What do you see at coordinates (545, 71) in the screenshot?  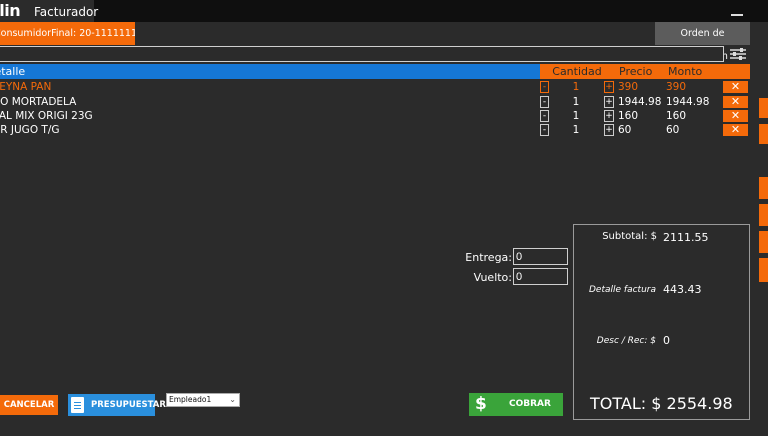 I see `column-header-minus` at bounding box center [545, 71].